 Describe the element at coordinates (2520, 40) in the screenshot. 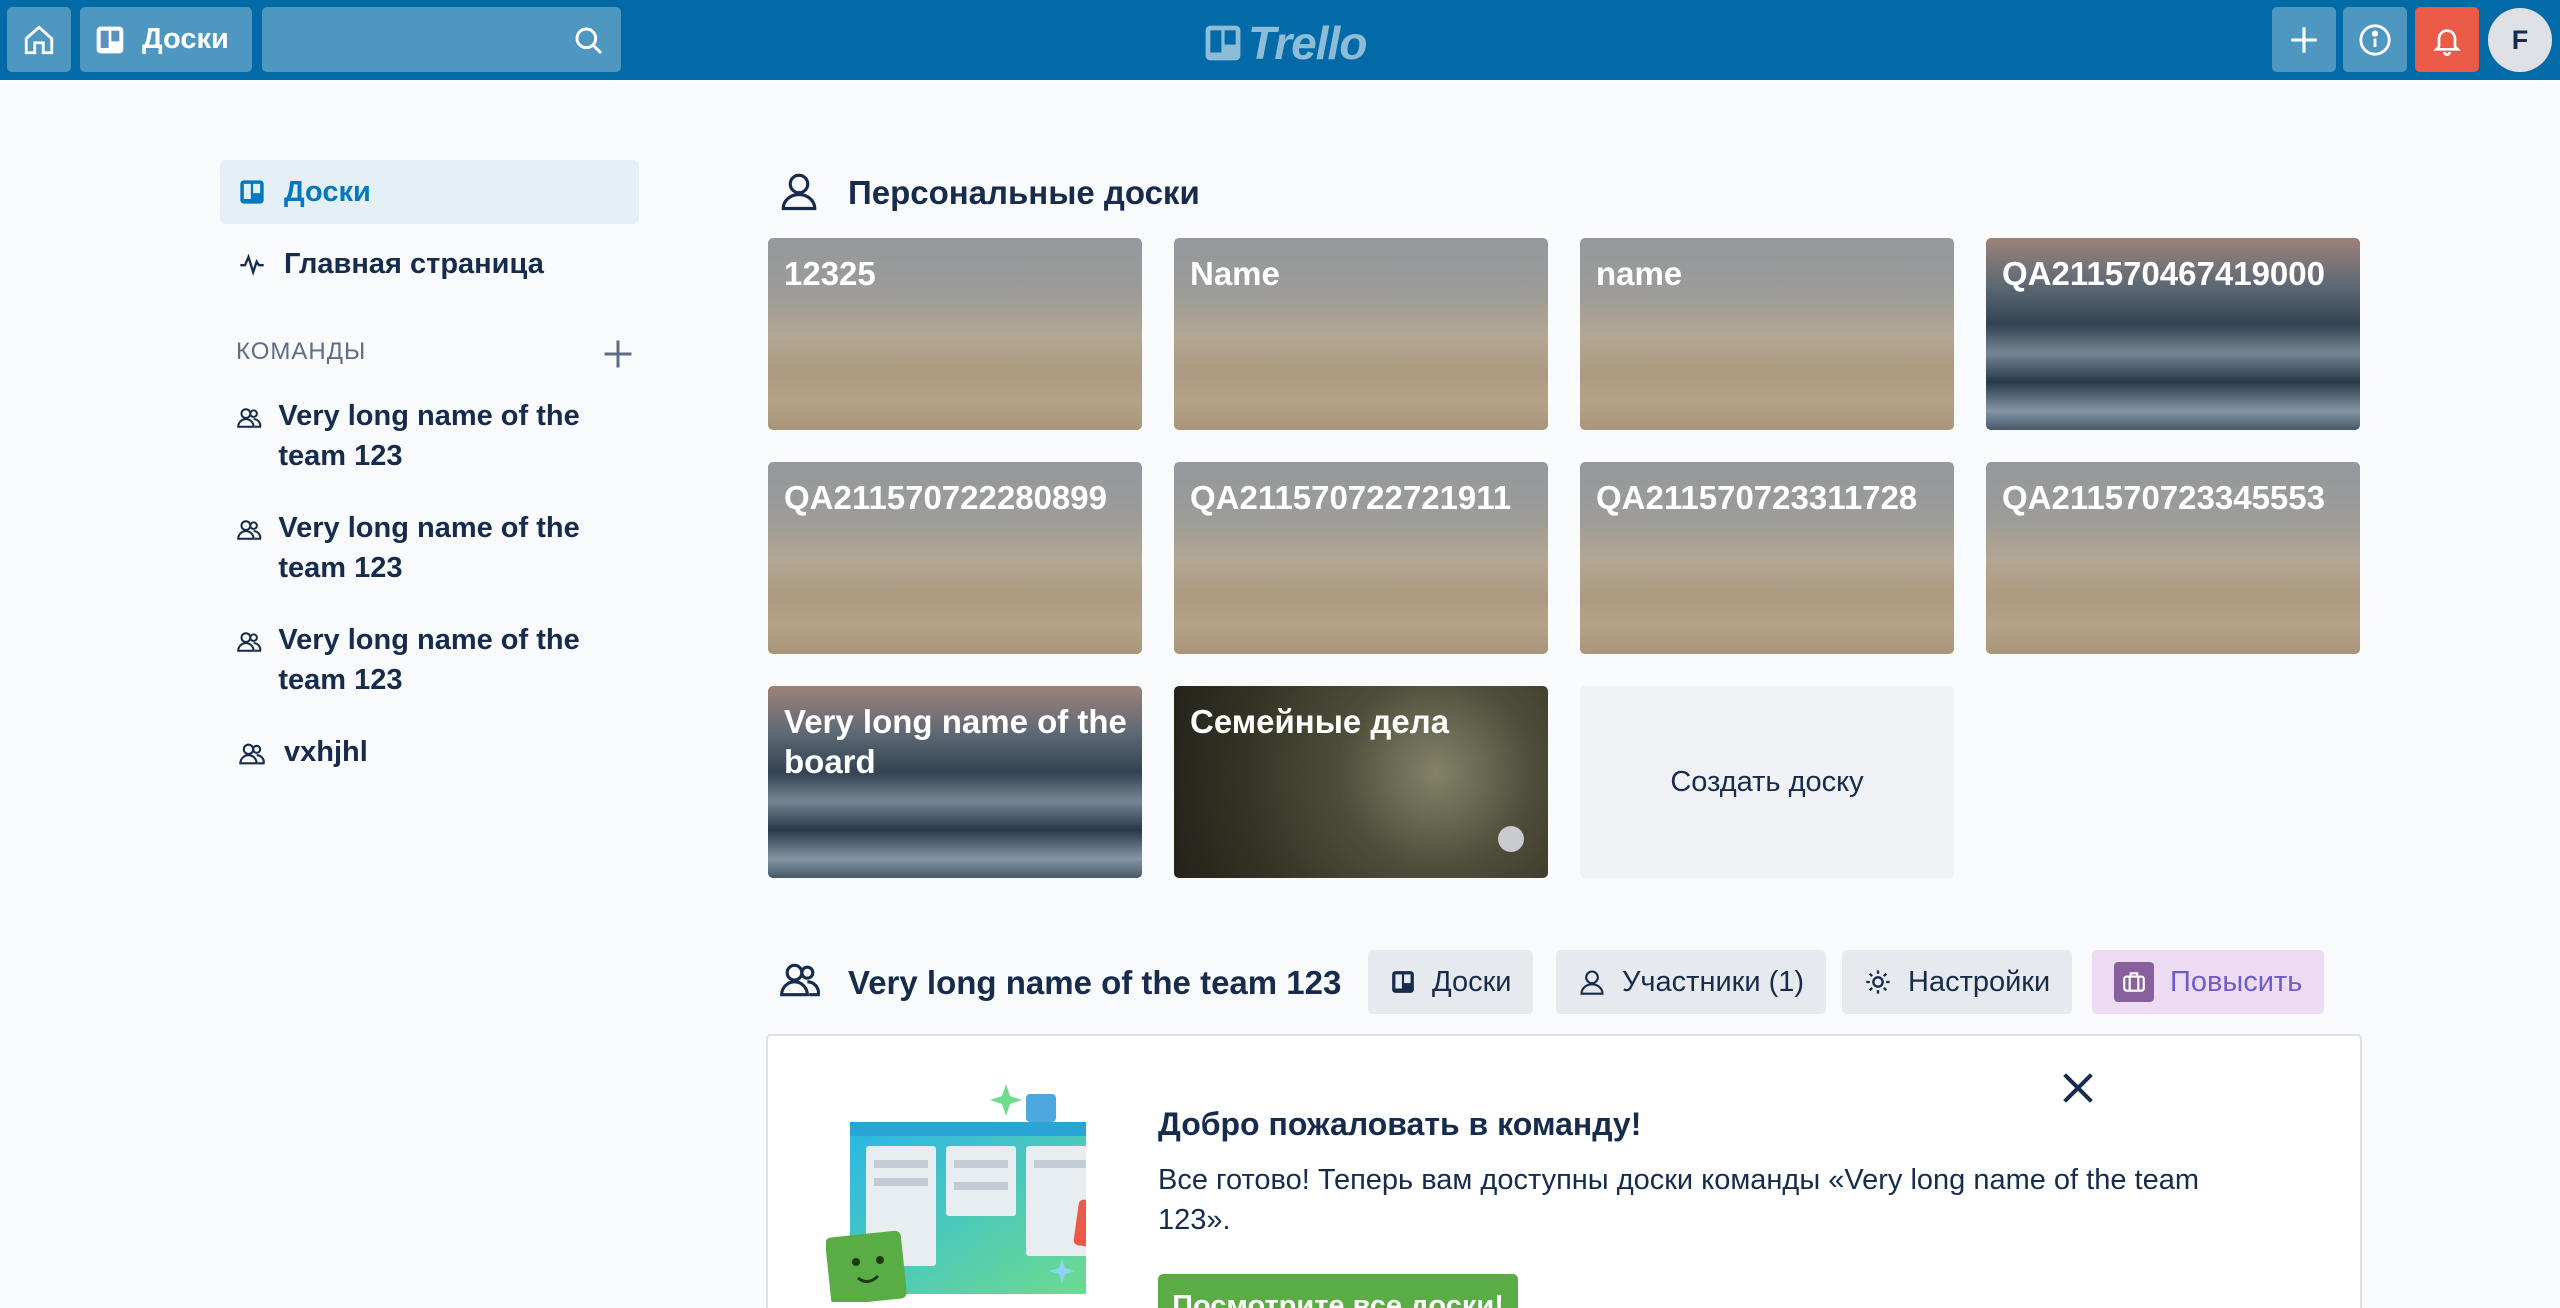

I see `avatar: F` at that location.